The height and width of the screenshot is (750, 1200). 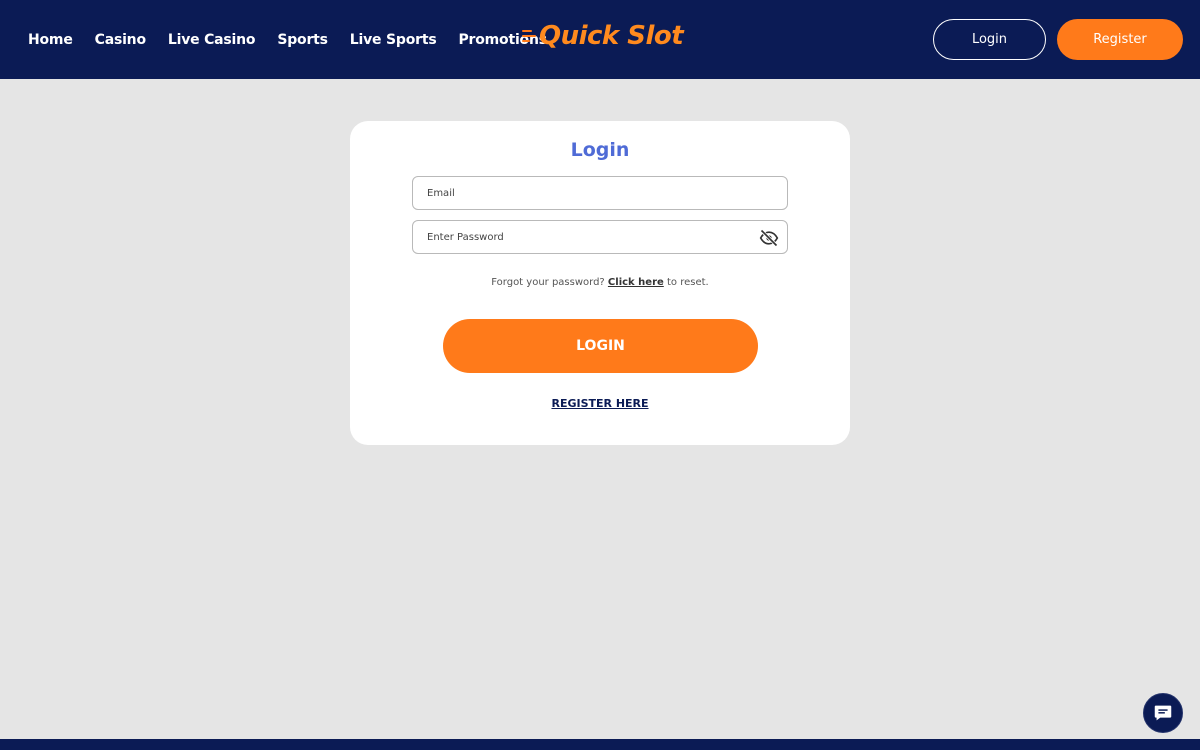 I want to click on password-input, so click(x=600, y=237).